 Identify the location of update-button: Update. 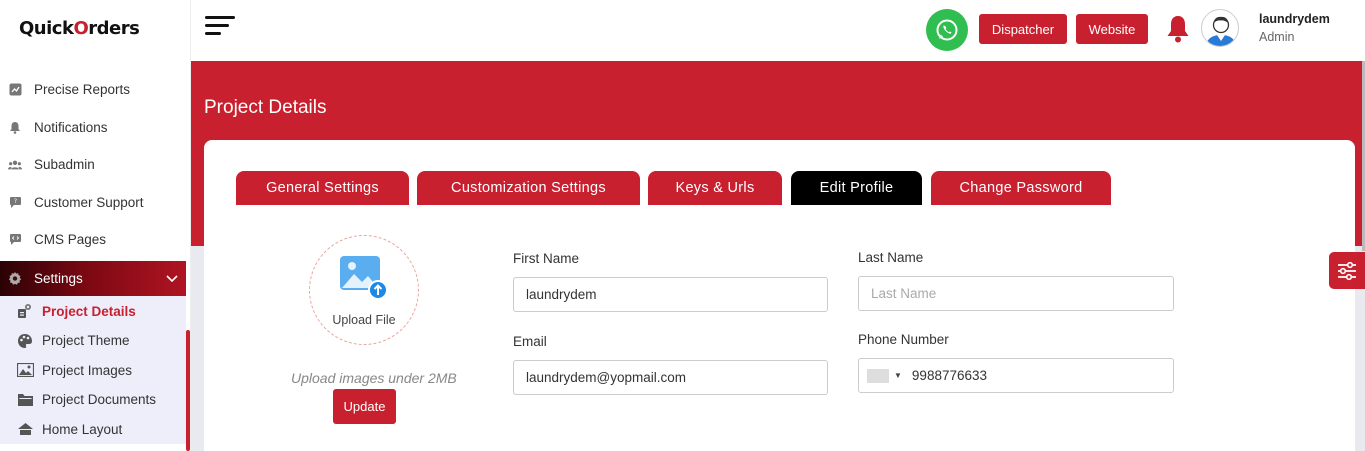
(364, 406).